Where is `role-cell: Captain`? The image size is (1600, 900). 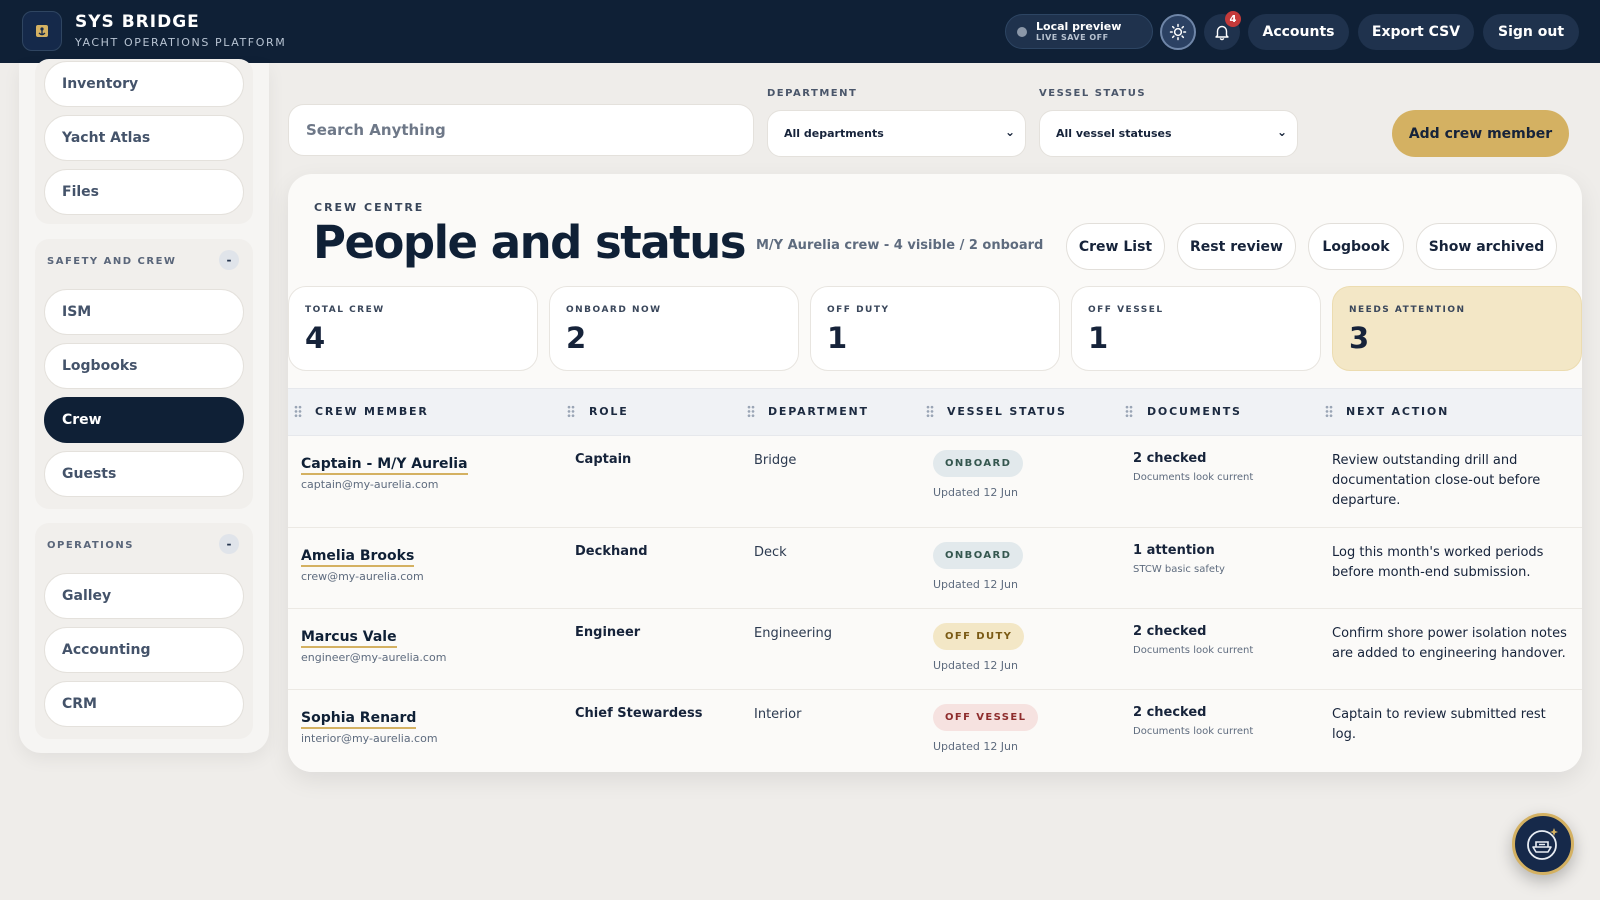 role-cell: Captain is located at coordinates (603, 459).